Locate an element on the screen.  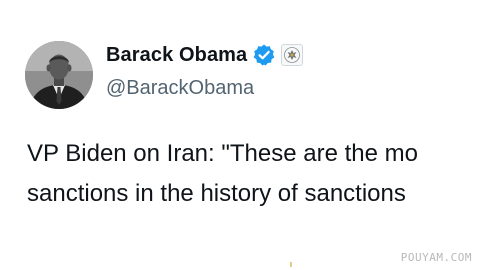
government-seal-icon is located at coordinates (292, 55).